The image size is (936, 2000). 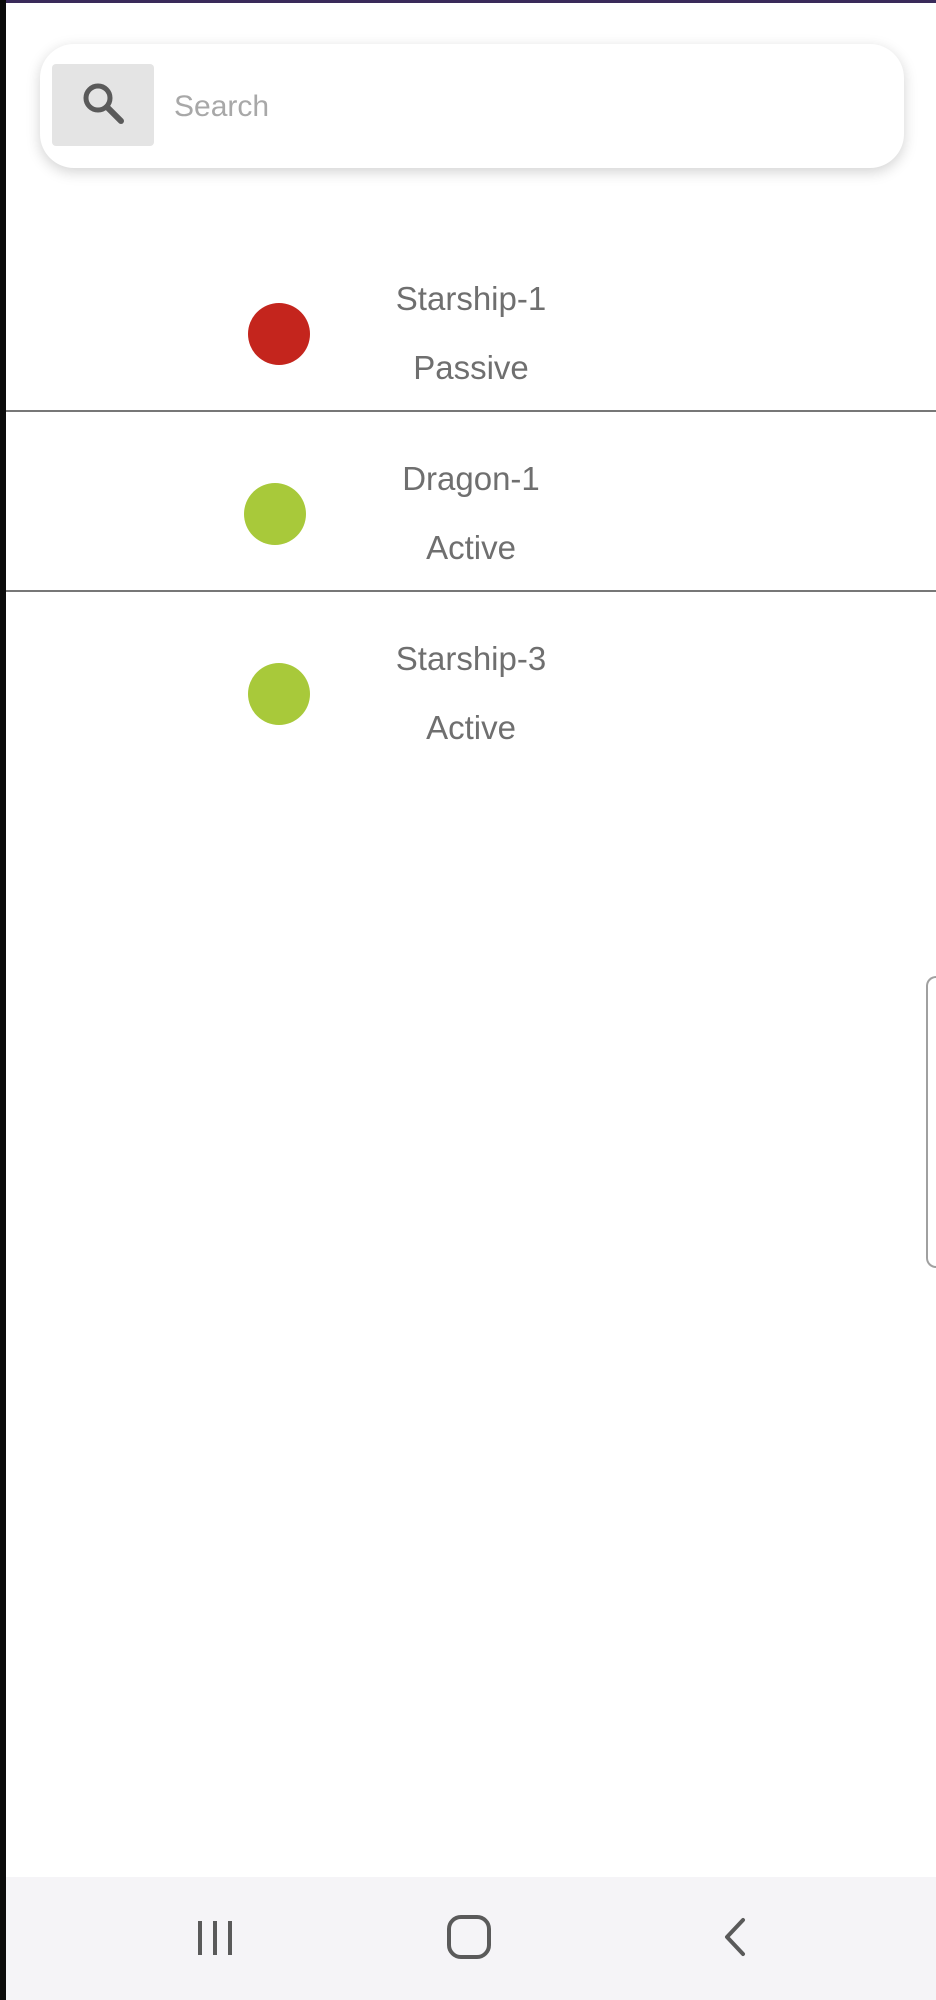 I want to click on search-bar, so click(x=472, y=106).